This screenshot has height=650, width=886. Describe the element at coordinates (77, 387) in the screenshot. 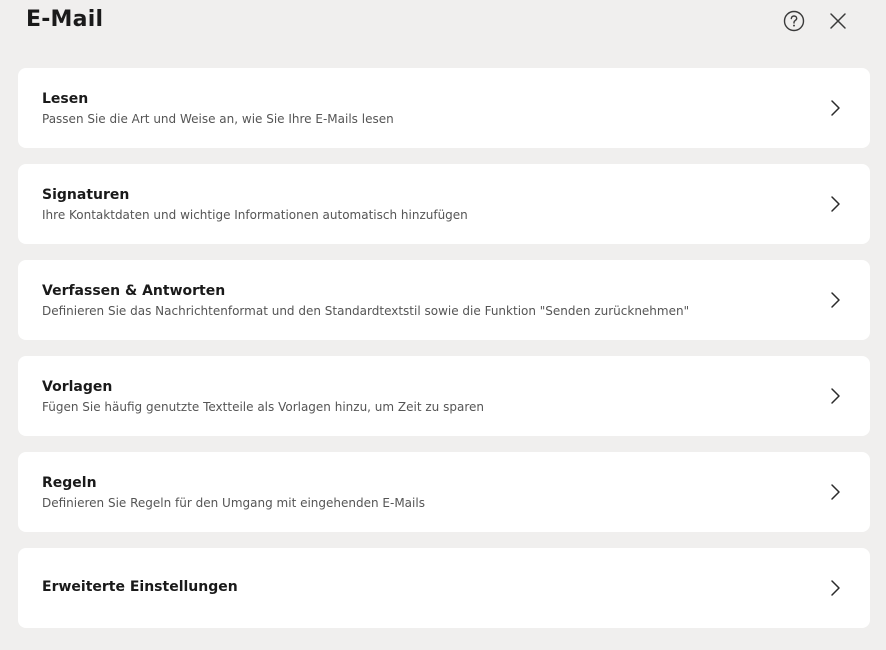

I see `item-title: Vorlagen` at that location.